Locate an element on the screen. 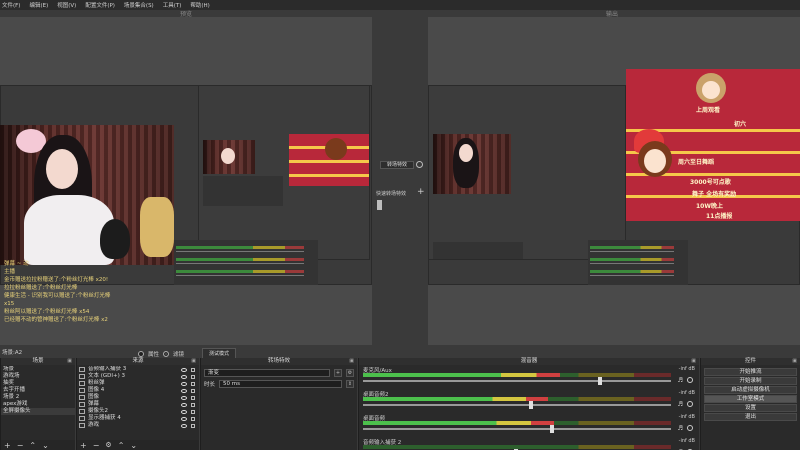 The height and width of the screenshot is (450, 800). exit-button: 退出 is located at coordinates (750, 417).